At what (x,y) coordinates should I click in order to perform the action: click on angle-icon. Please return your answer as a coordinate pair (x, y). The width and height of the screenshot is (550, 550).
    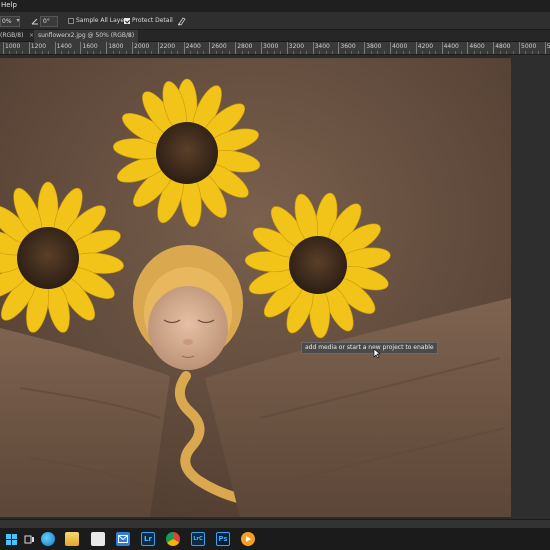
    Looking at the image, I should click on (34, 21).